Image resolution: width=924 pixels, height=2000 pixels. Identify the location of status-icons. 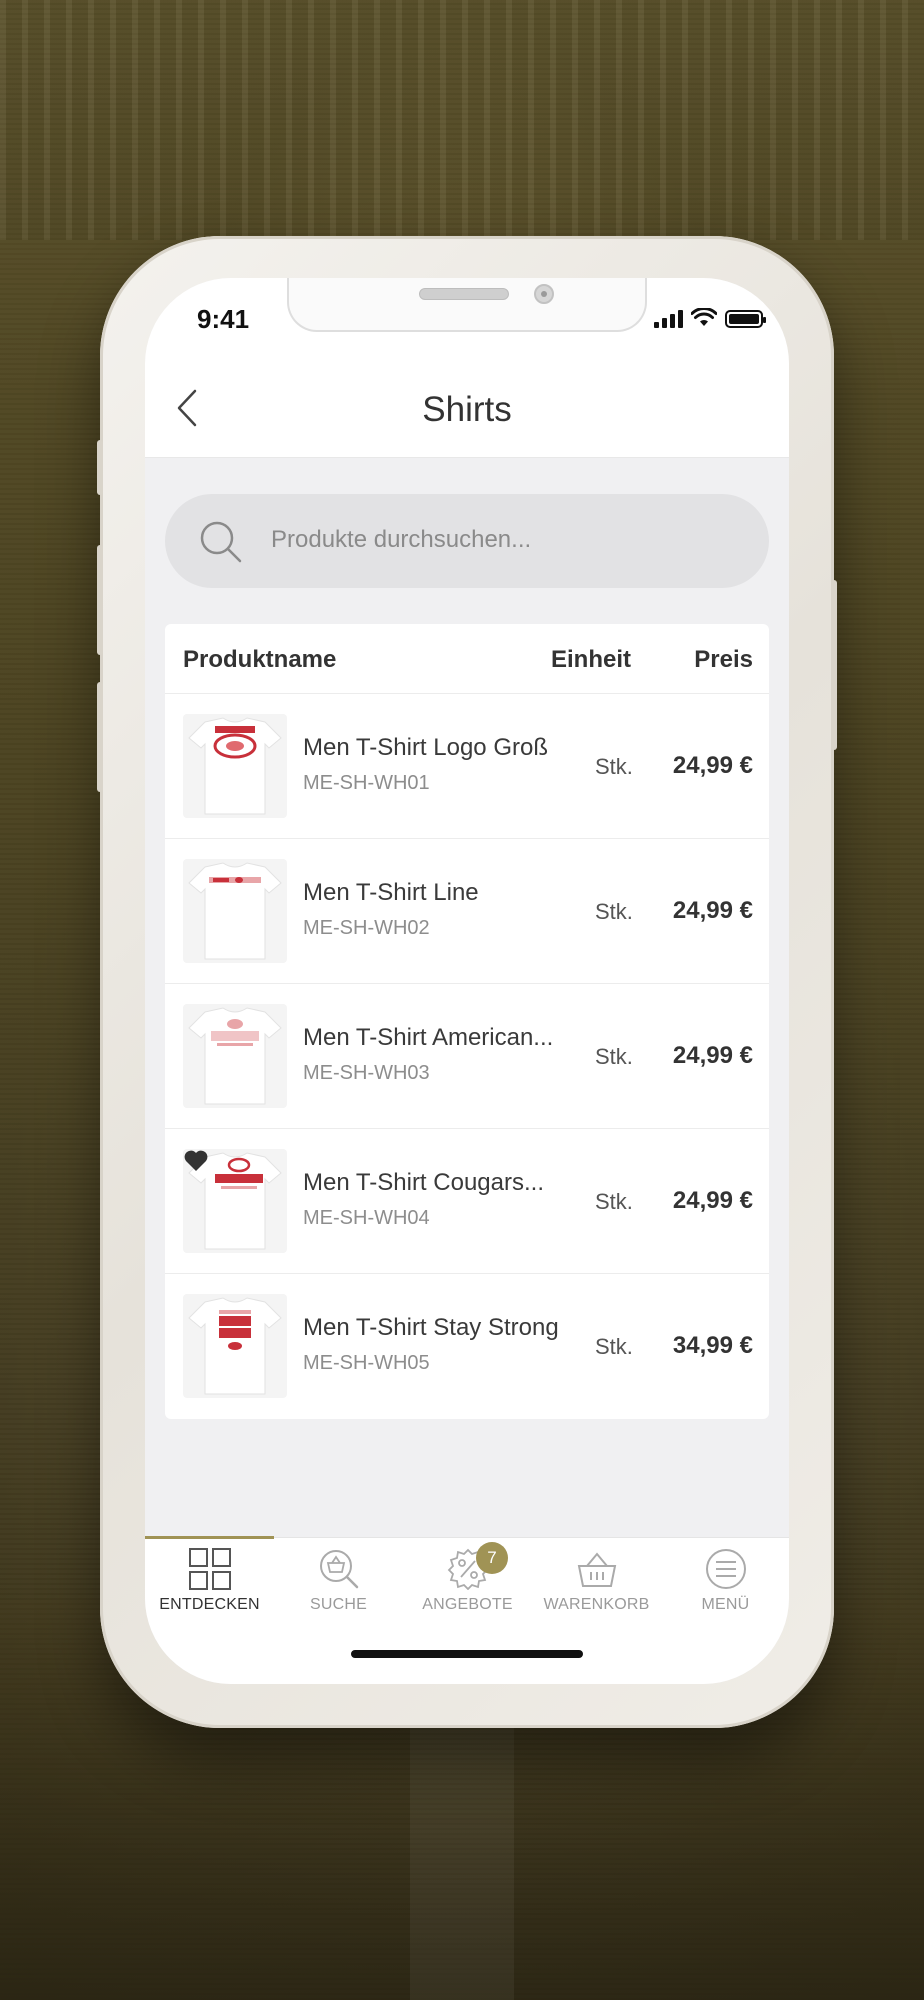
(710, 318).